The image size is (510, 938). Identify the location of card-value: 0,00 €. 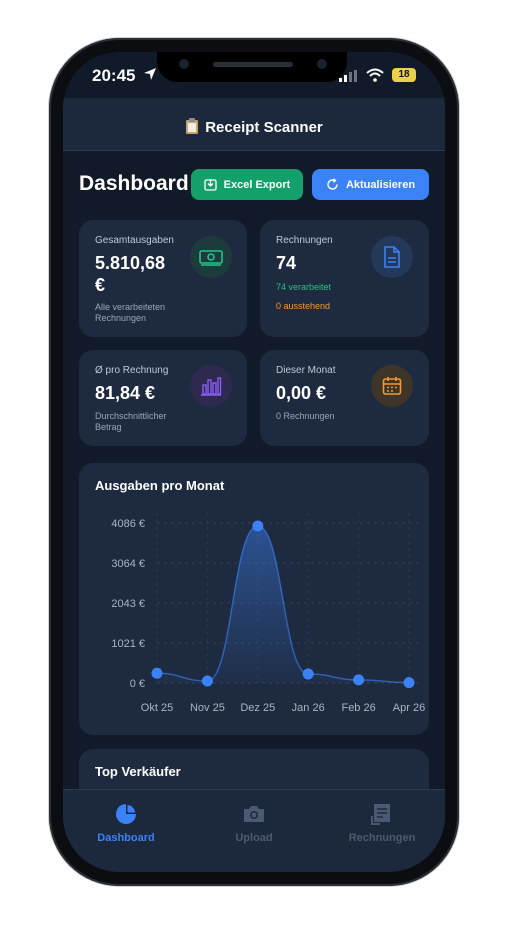
(301, 393).